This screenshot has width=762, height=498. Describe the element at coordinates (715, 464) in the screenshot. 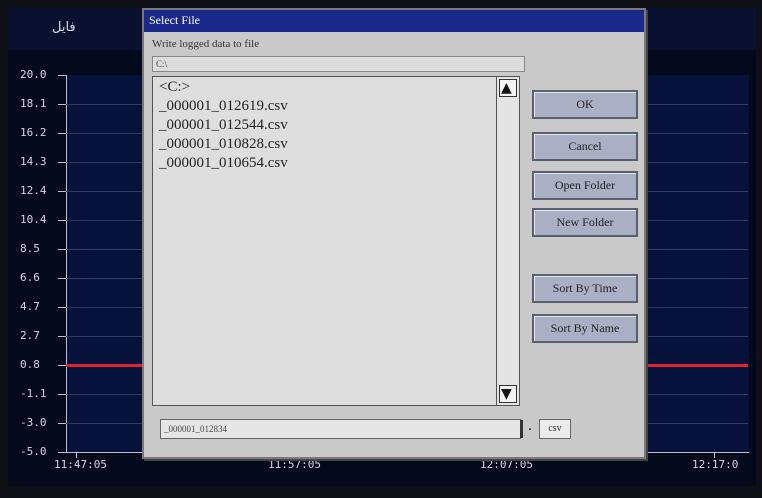

I see `x-tick-label: 12:17:0` at that location.